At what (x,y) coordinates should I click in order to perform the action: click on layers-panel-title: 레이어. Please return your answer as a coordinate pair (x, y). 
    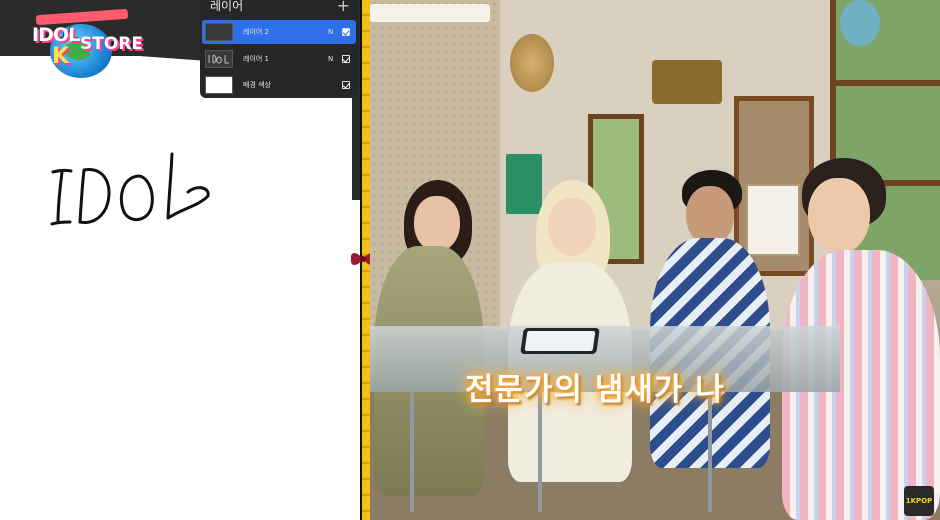
    Looking at the image, I should click on (227, 6).